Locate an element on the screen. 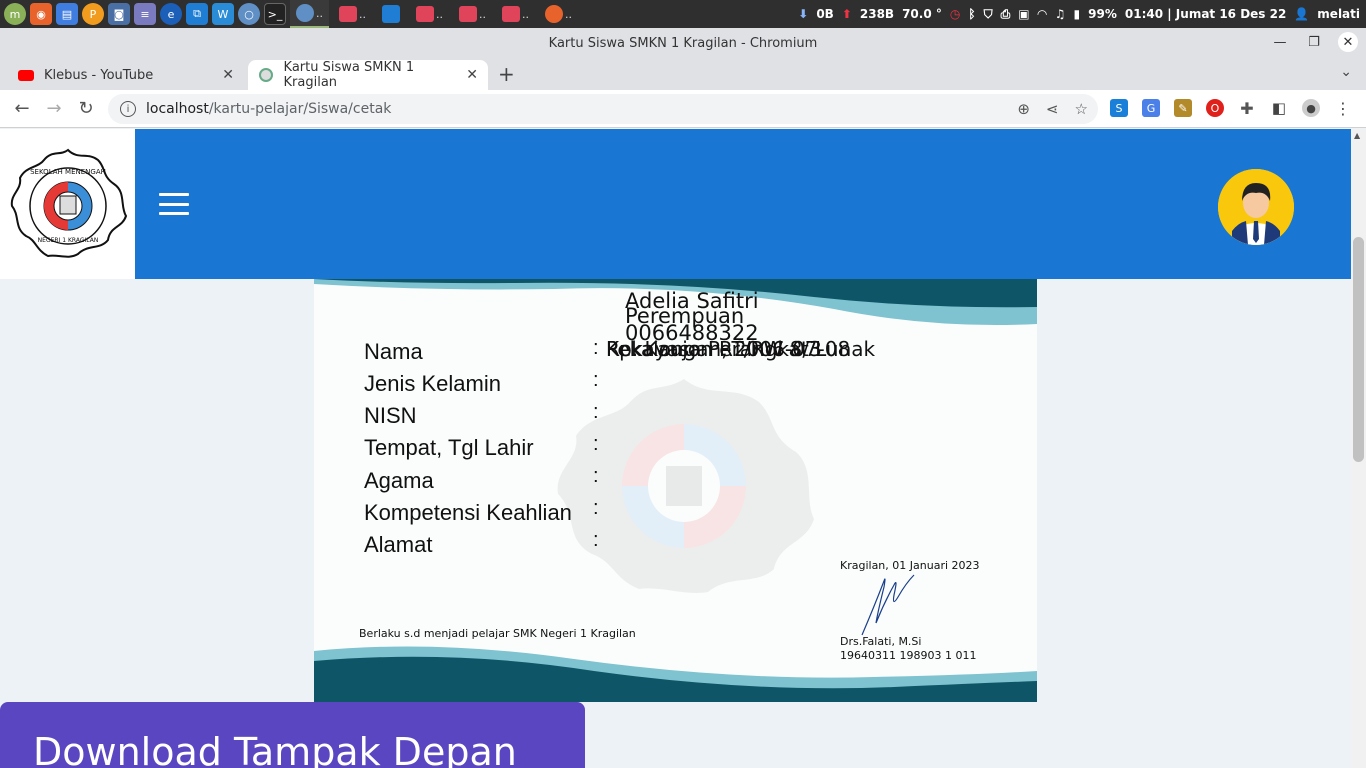 The width and height of the screenshot is (1366, 768). task-updater: .. is located at coordinates (558, 14).